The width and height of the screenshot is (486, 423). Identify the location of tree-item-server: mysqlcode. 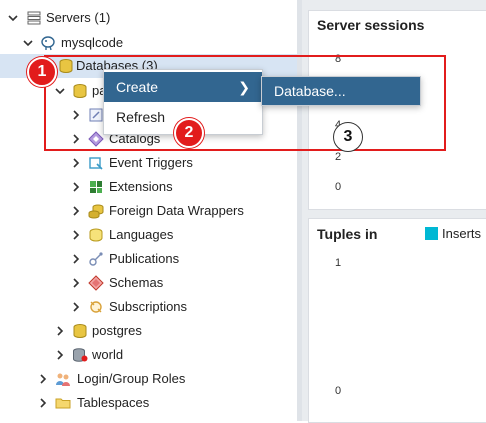
(148, 43).